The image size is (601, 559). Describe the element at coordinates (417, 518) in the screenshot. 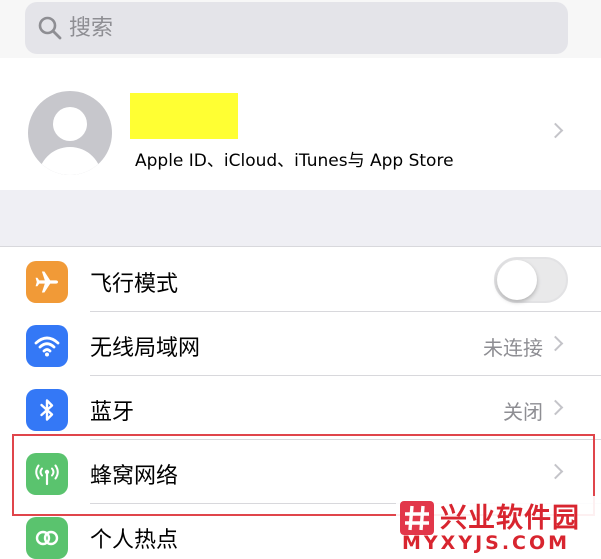

I see `hash-logo-icon` at that location.